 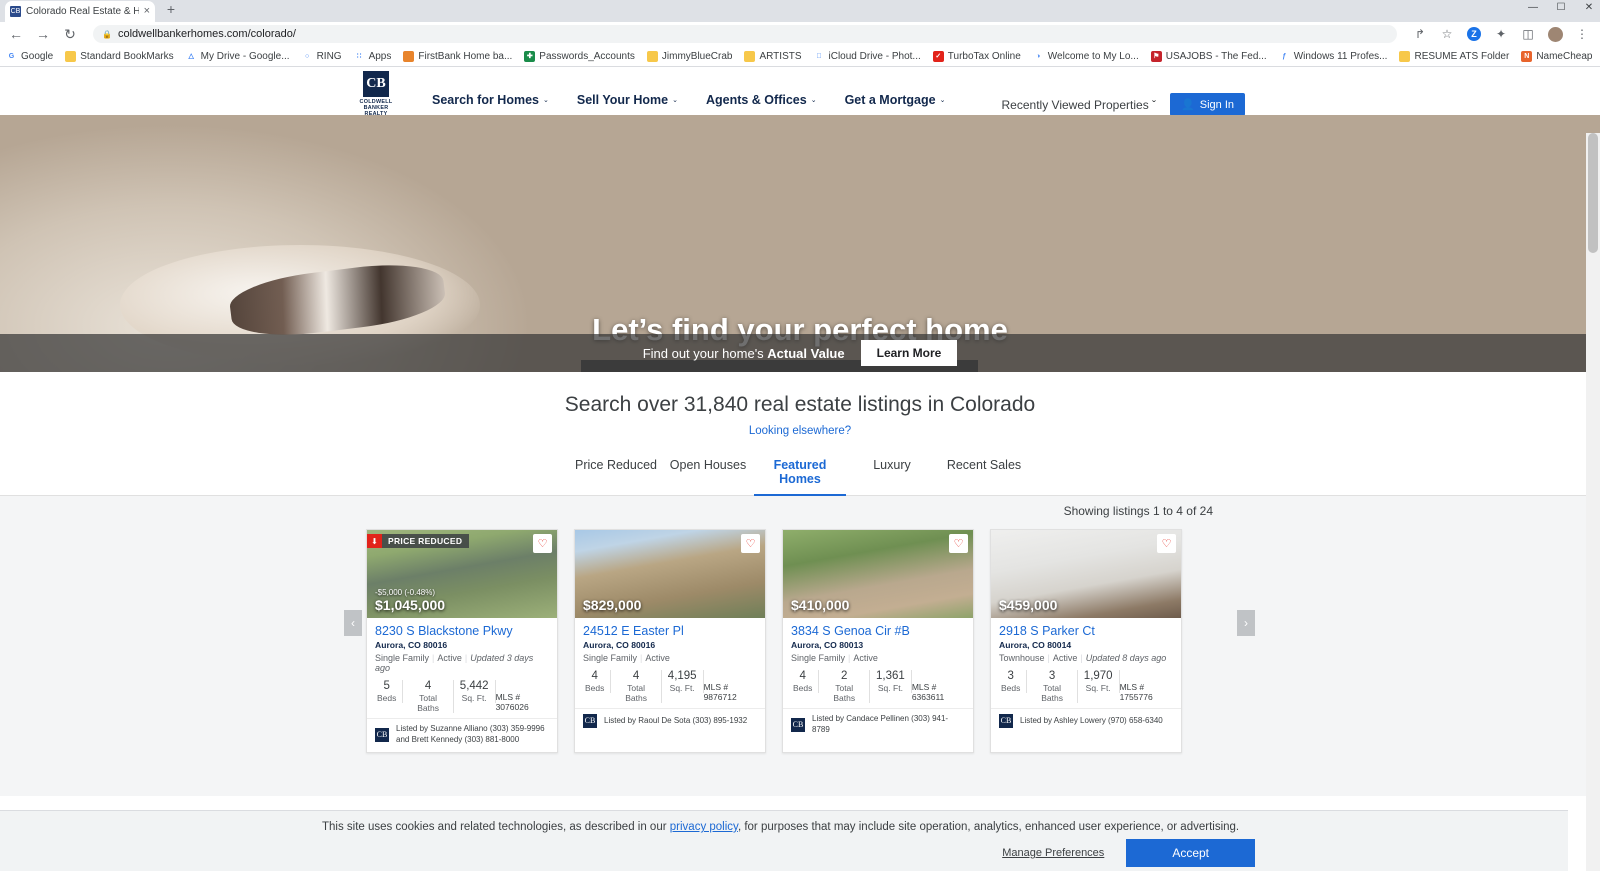 What do you see at coordinates (590, 721) in the screenshot?
I see `cb-small-logo-icon: CB` at bounding box center [590, 721].